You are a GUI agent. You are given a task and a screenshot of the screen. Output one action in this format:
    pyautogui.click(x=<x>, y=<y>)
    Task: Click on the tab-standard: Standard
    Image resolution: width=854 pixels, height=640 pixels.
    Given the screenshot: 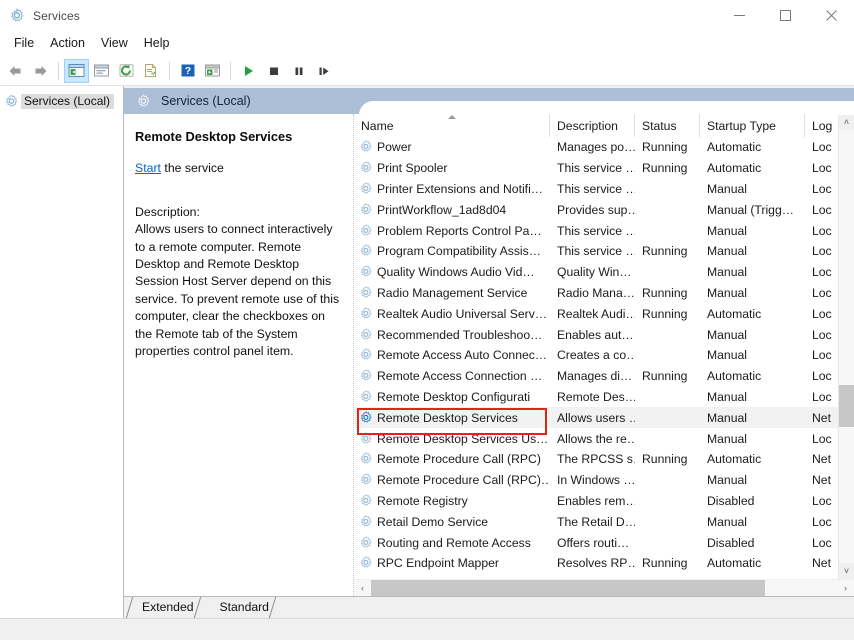 What is the action you would take?
    pyautogui.click(x=246, y=607)
    